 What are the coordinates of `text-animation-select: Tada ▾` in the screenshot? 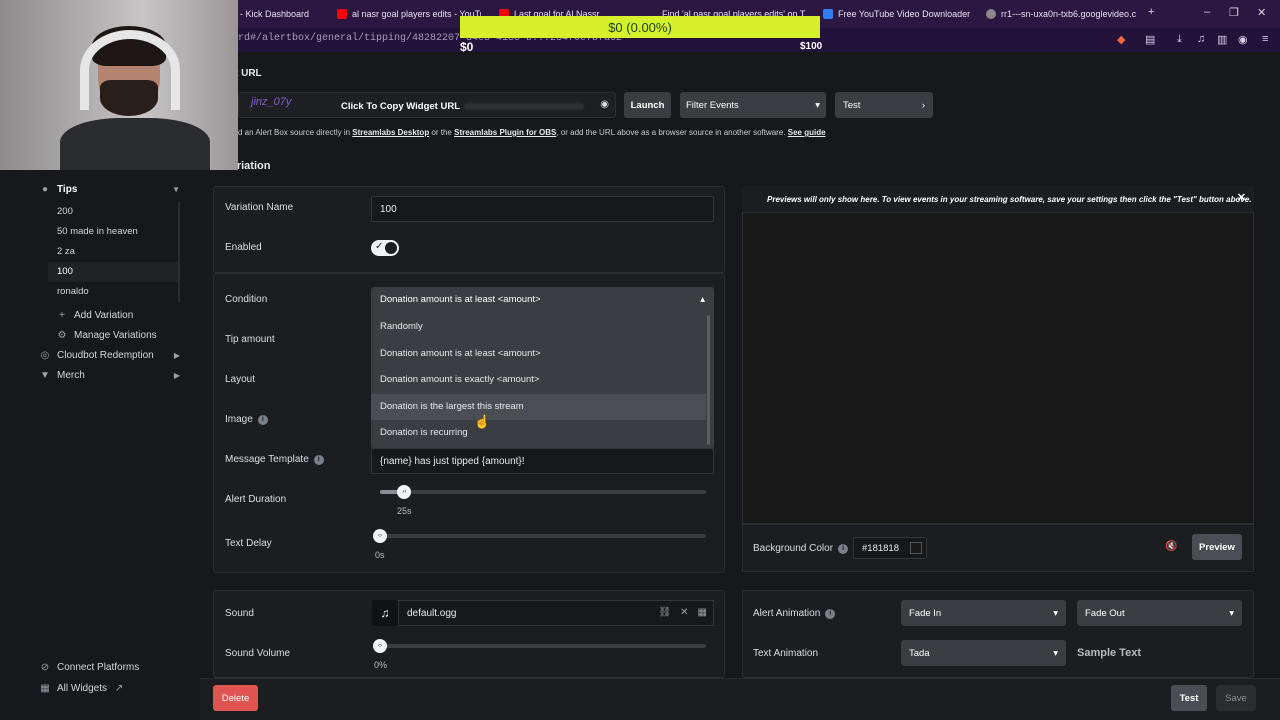 It's located at (983, 653).